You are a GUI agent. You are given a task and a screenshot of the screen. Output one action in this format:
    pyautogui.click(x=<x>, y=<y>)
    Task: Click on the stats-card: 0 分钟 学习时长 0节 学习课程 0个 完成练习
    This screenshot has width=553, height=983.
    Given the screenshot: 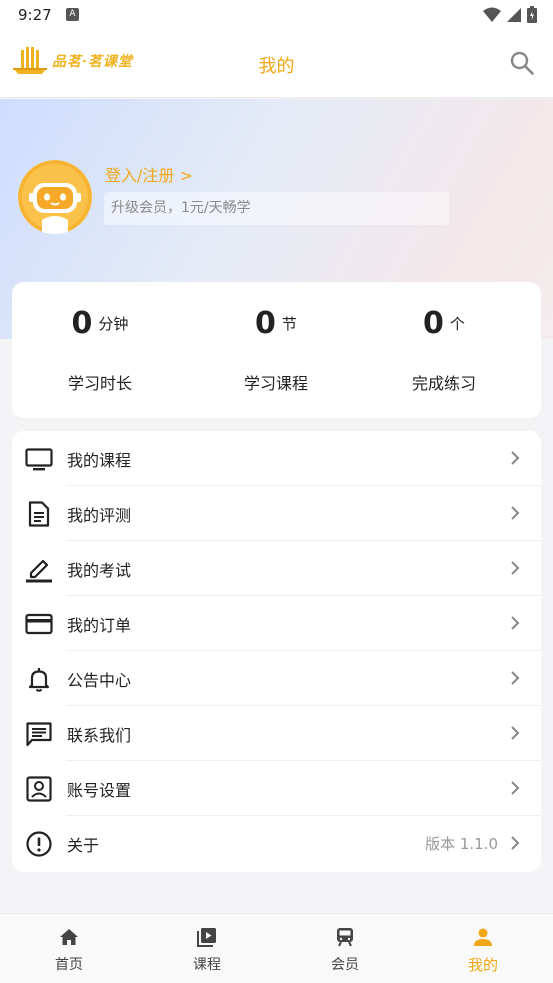 What is the action you would take?
    pyautogui.click(x=276, y=350)
    